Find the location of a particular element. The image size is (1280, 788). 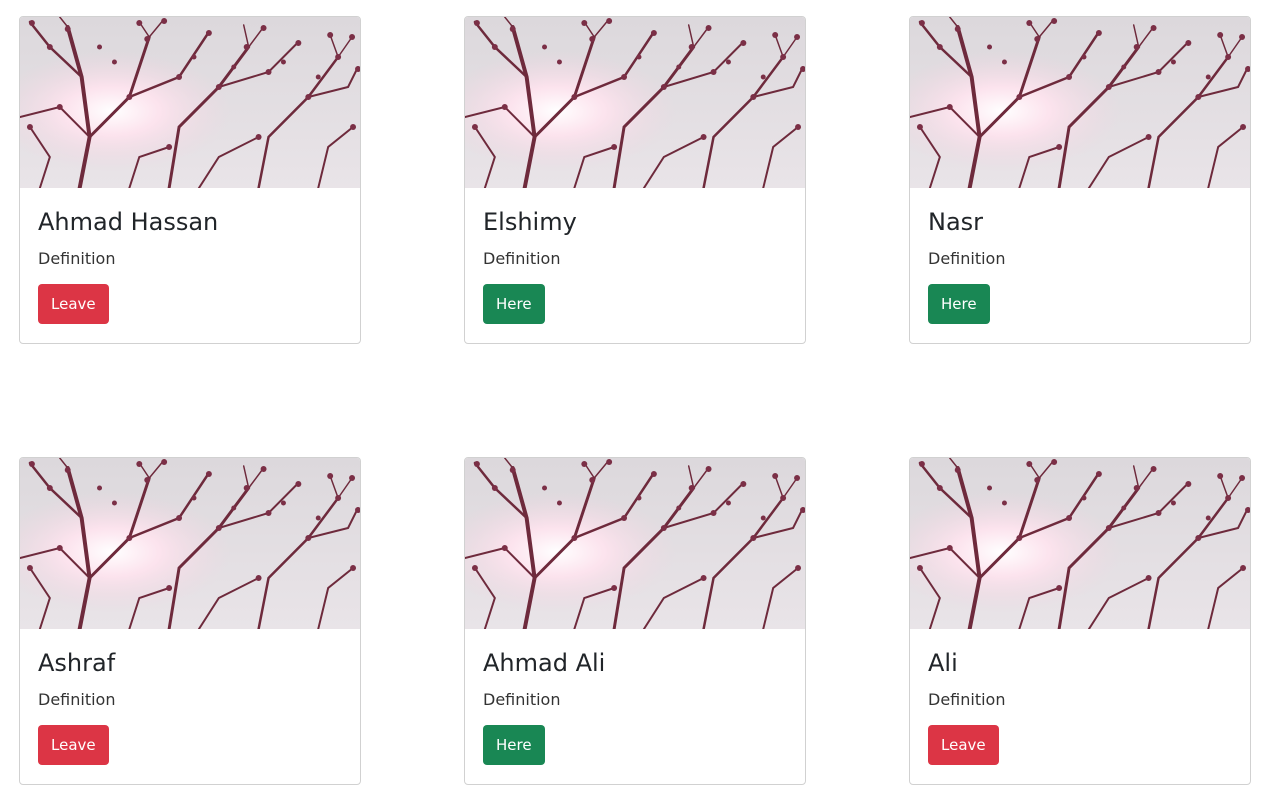

person-card: Ashraf Definition Leave is located at coordinates (190, 621).